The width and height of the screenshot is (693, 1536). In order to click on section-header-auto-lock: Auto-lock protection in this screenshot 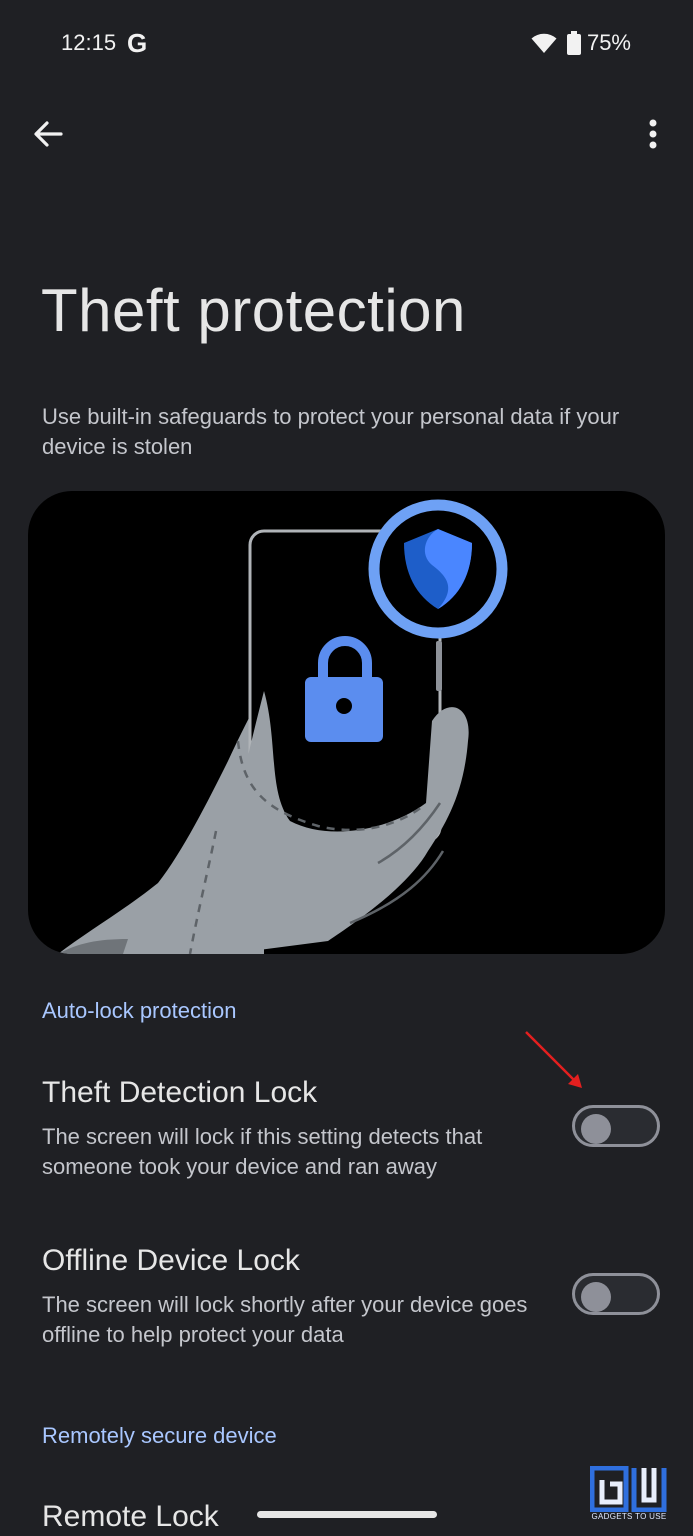, I will do `click(139, 1010)`.